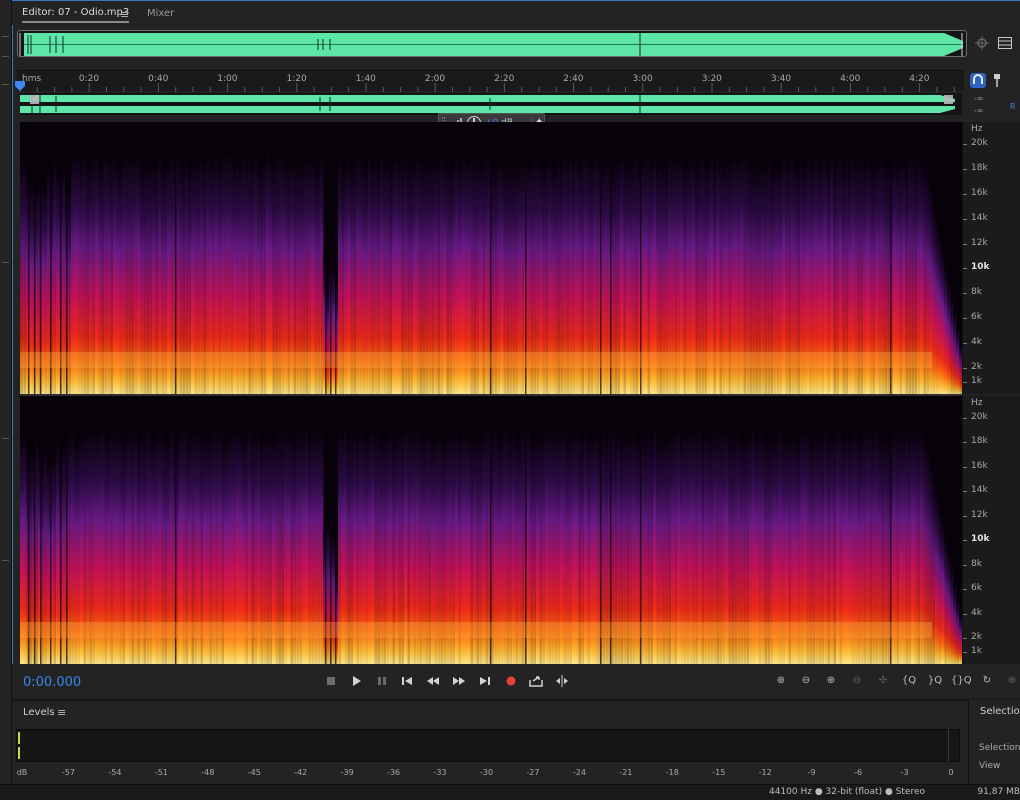 Image resolution: width=1020 pixels, height=800 pixels. I want to click on zoom-extra-button: ⊕, so click(1011, 681).